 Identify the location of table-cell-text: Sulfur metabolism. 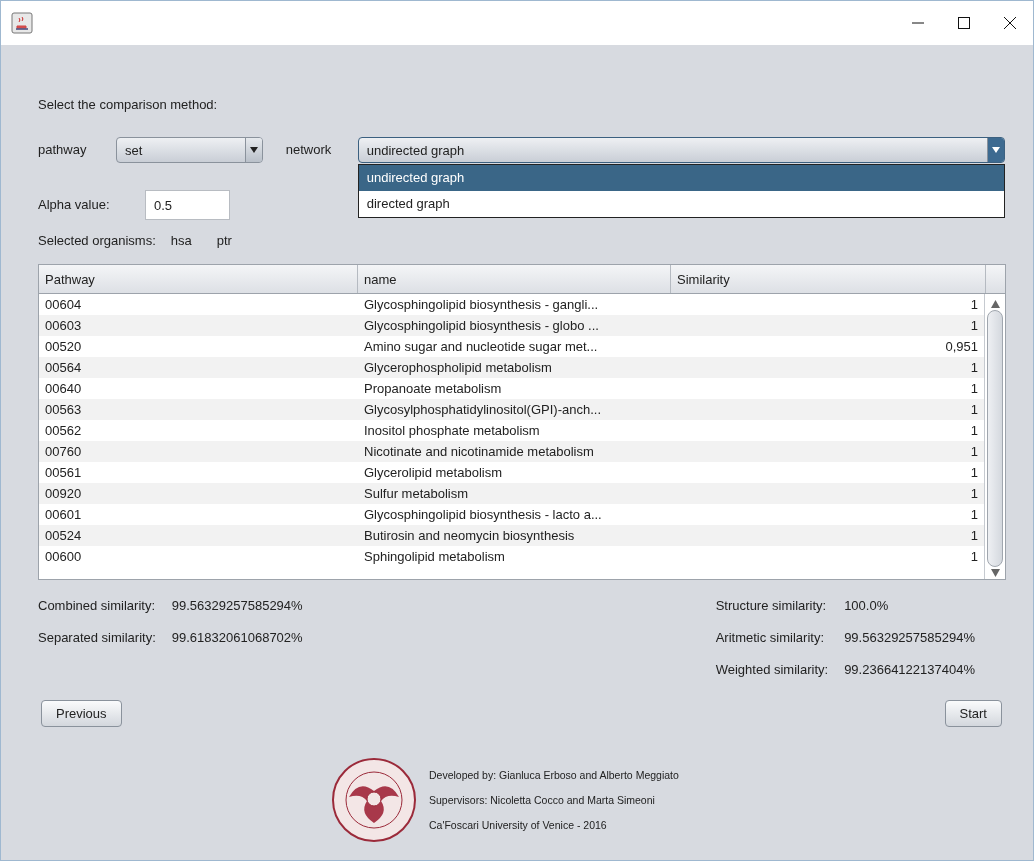
(416, 494).